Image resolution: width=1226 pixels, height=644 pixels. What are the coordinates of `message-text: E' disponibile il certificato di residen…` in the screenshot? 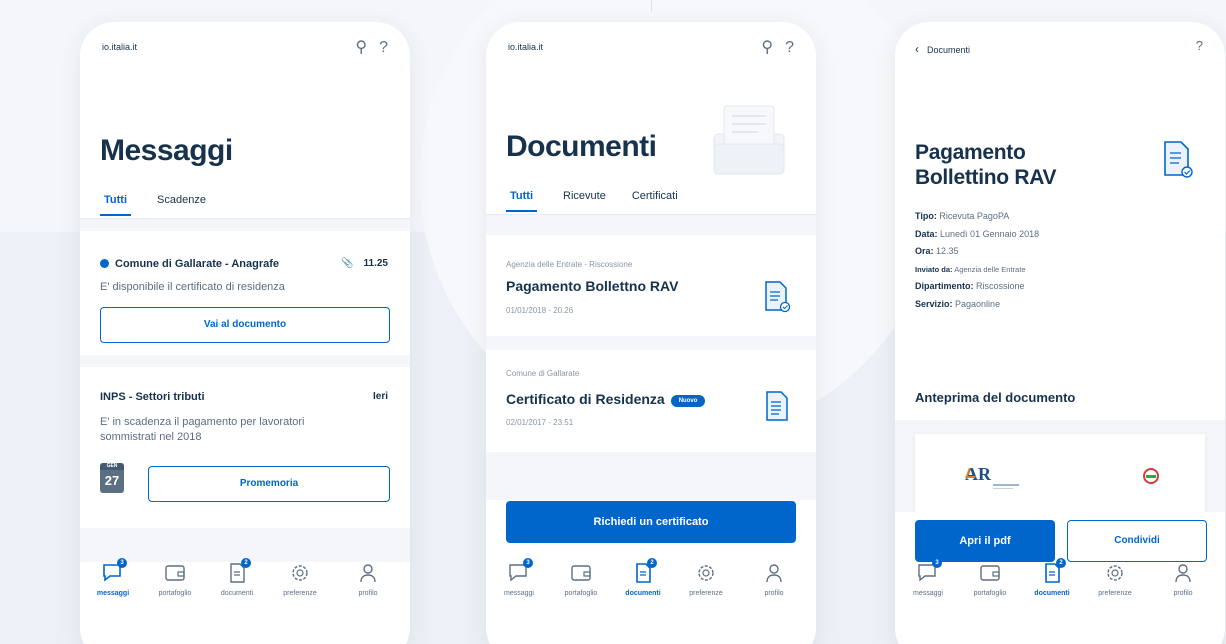 It's located at (192, 287).